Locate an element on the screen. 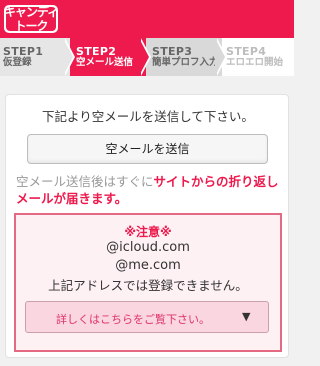  step-4: STEP4 エロエロ開始 is located at coordinates (258, 57).